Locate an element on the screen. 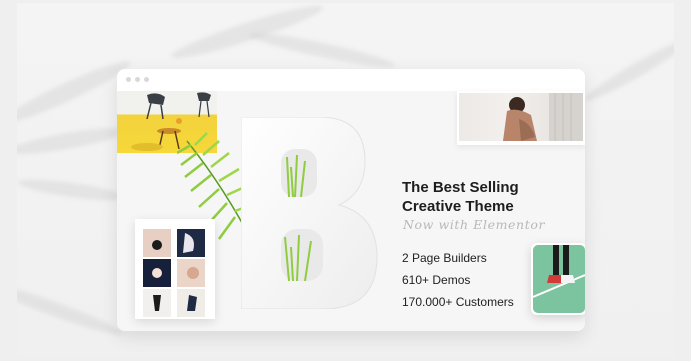  sneakers-illustration is located at coordinates (559, 271).